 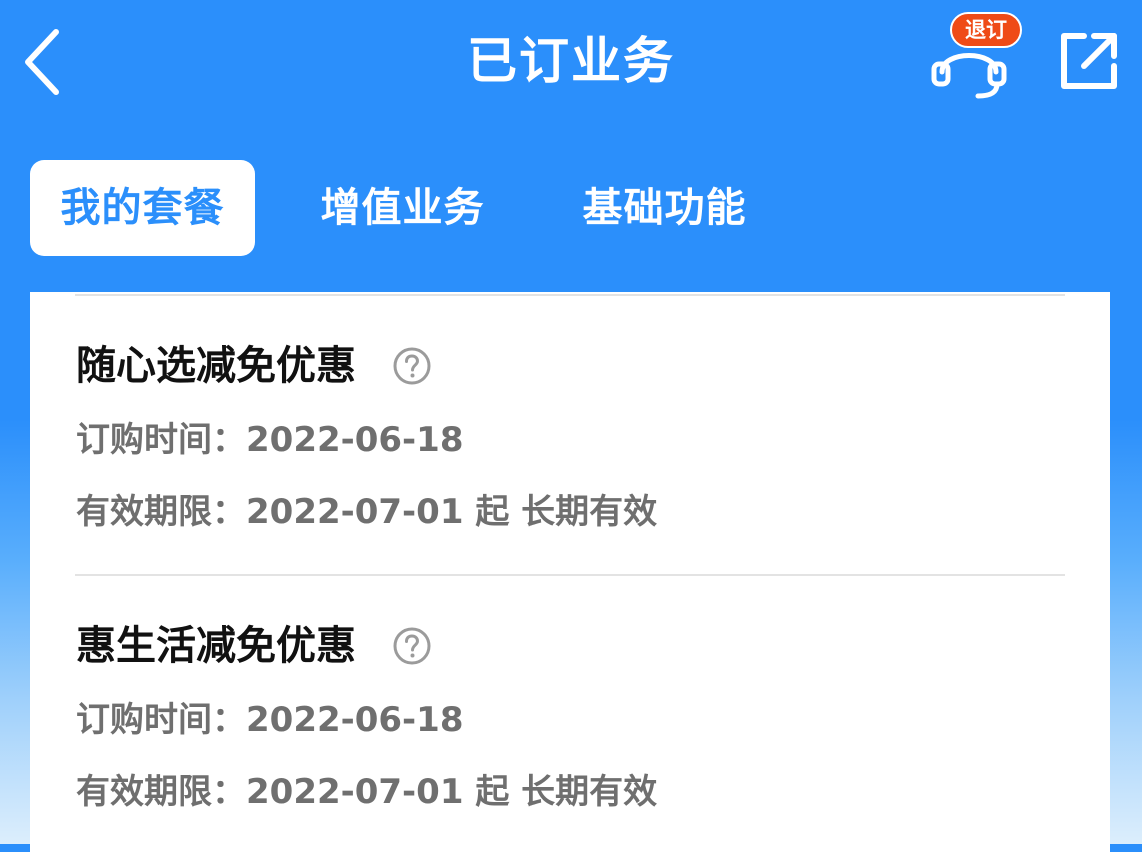 I want to click on unsubscribe-badge: 退订, so click(x=986, y=30).